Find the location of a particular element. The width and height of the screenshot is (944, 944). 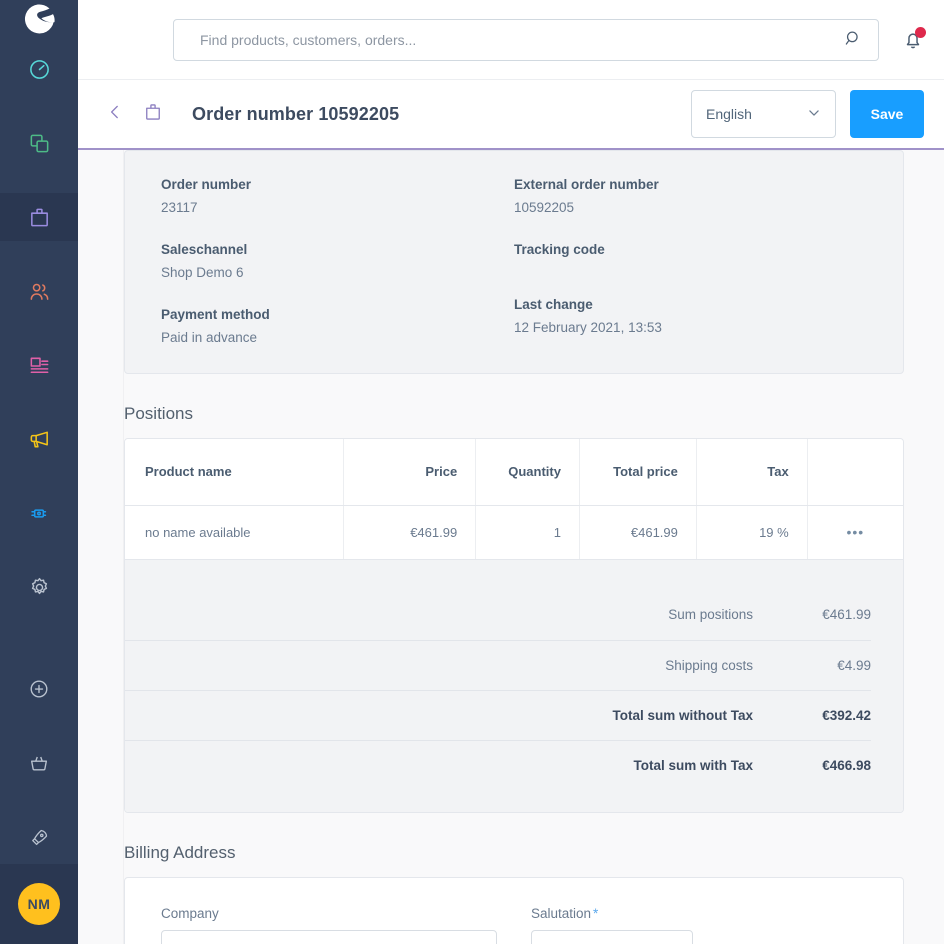

cell-actions: ••• is located at coordinates (855, 532).